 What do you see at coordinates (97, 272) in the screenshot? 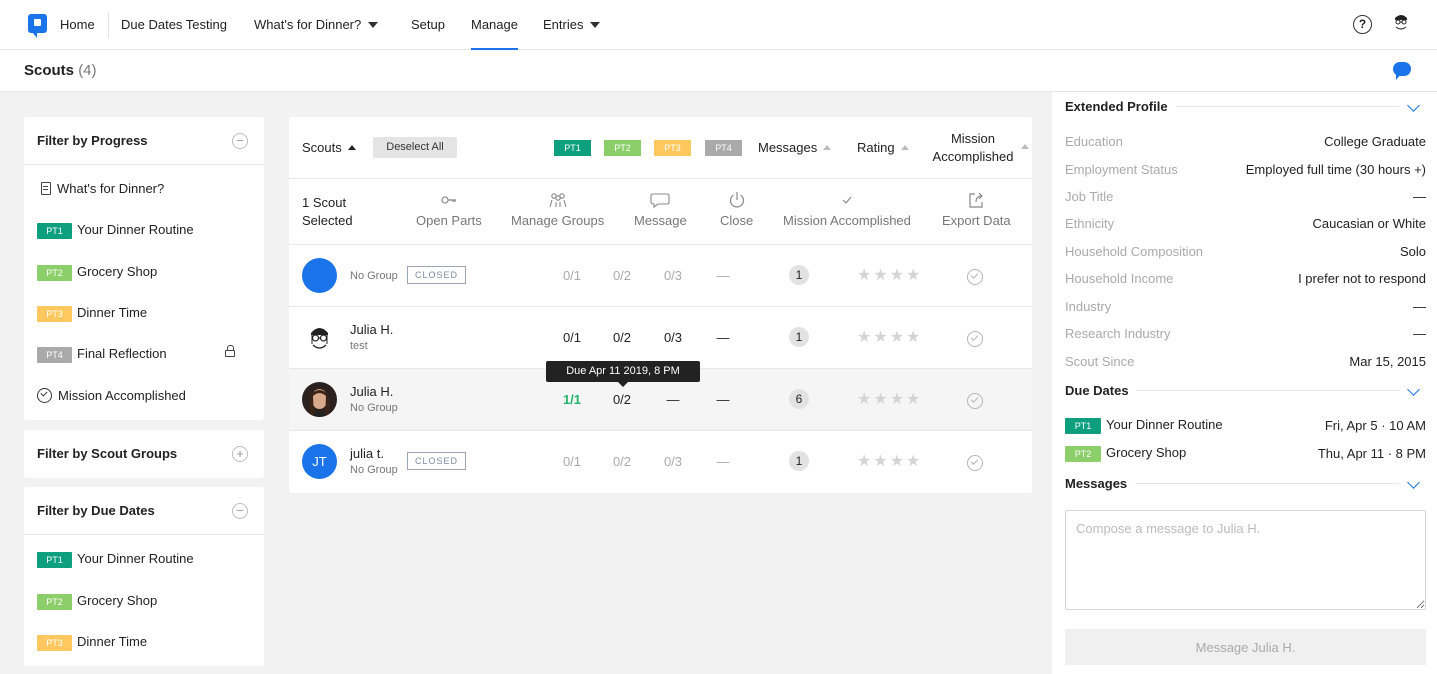
I see `filter-pt2: PT2 Grocery Shop` at bounding box center [97, 272].